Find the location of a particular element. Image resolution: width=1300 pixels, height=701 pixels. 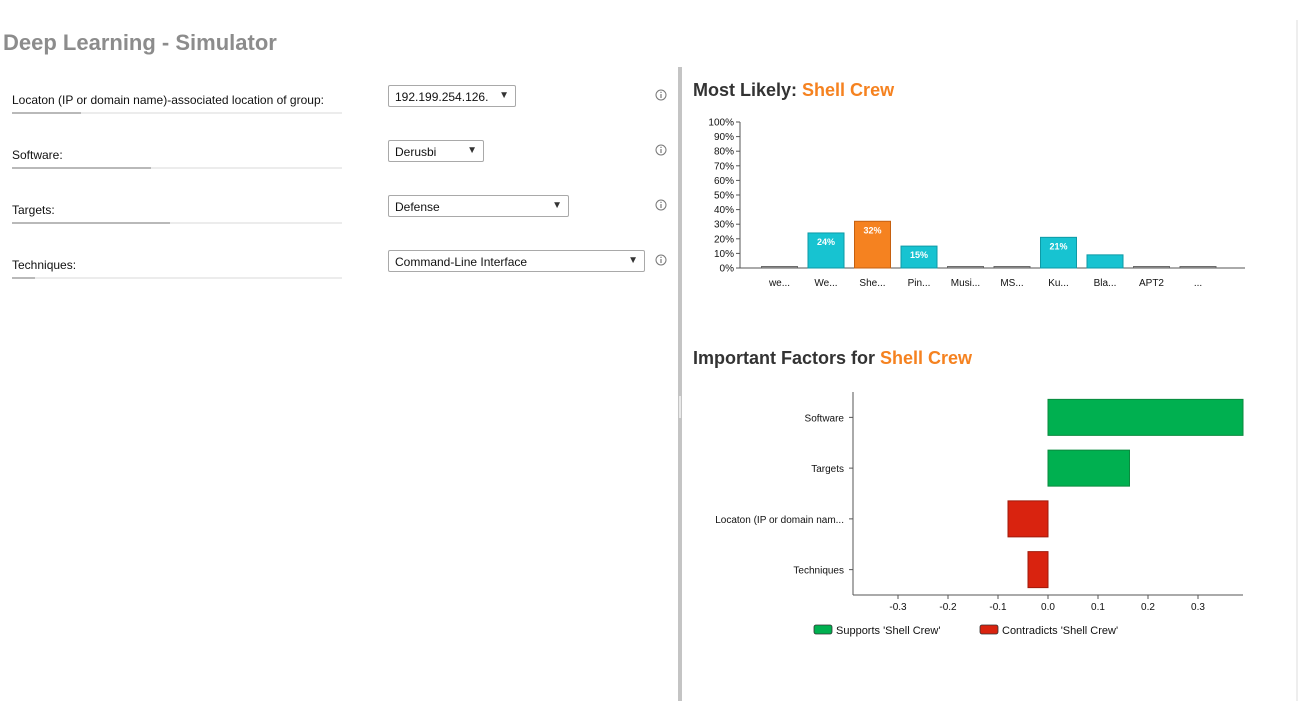

field-software: Software: Derusbi ▼ is located at coordinates (342, 160).